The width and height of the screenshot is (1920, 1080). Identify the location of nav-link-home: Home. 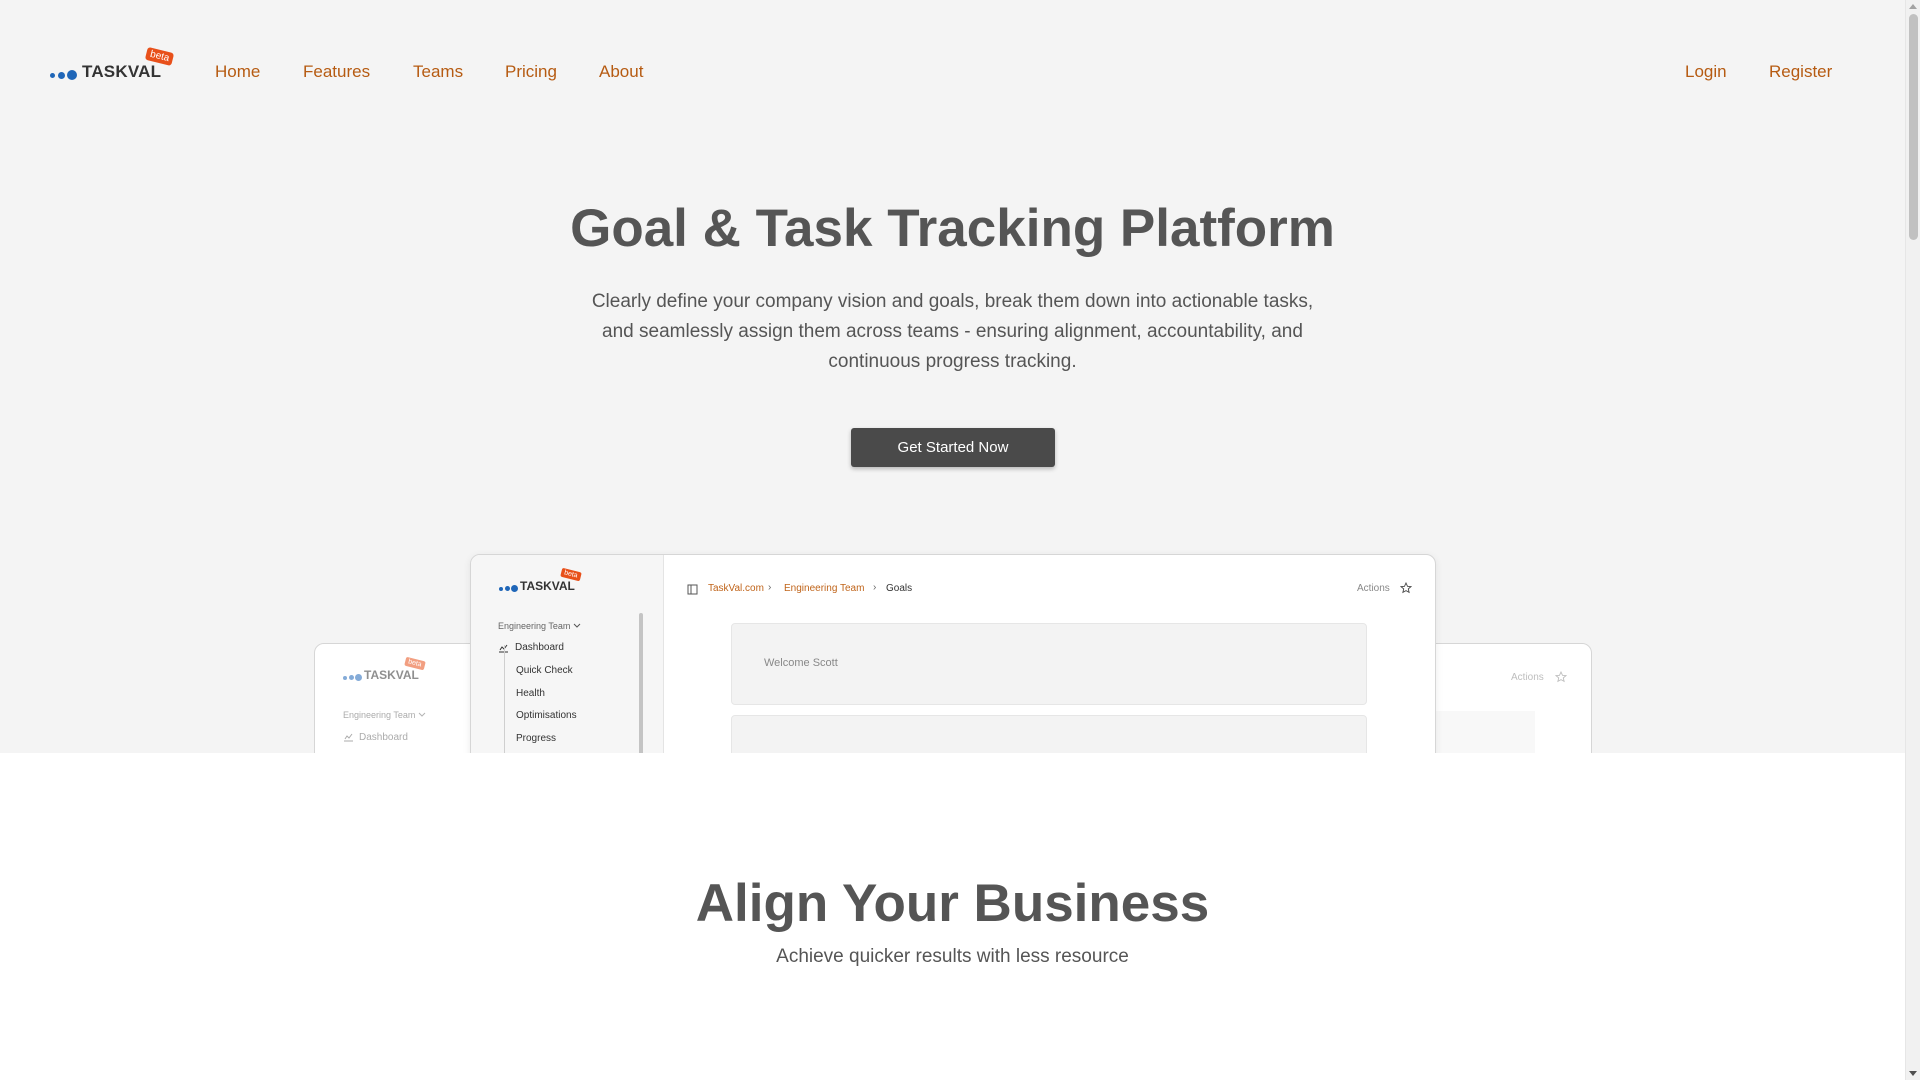
(237, 72).